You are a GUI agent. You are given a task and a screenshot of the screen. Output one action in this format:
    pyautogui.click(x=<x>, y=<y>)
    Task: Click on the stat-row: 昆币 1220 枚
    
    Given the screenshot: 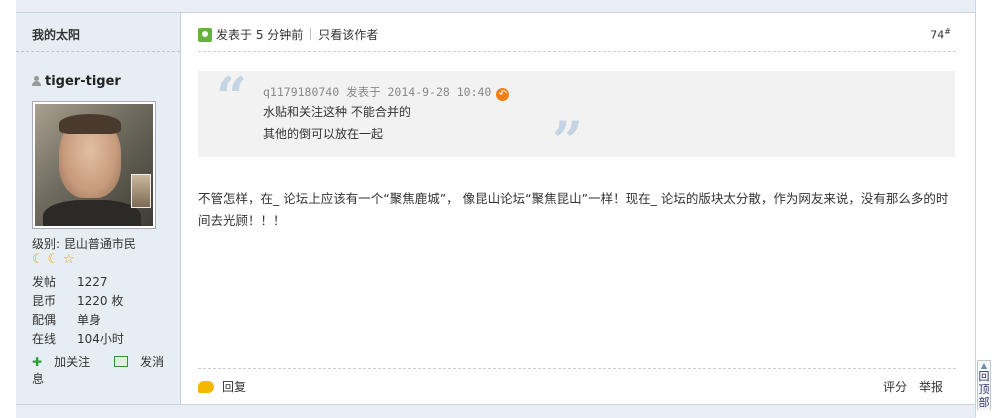 What is the action you would take?
    pyautogui.click(x=78, y=301)
    